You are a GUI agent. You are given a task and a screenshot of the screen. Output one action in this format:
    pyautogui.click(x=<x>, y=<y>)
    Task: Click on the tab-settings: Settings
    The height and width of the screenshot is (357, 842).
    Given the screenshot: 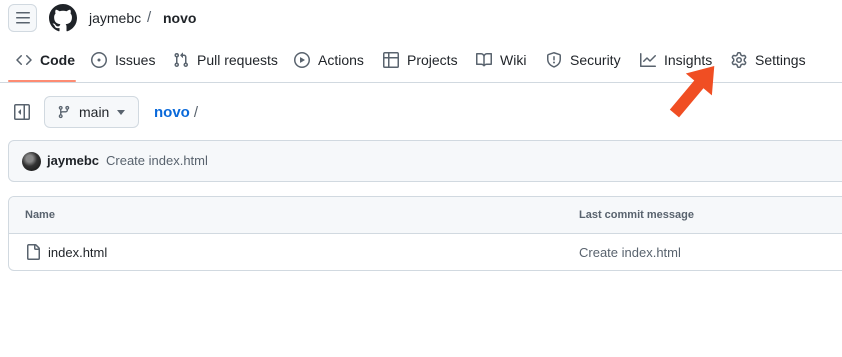 What is the action you would take?
    pyautogui.click(x=768, y=60)
    